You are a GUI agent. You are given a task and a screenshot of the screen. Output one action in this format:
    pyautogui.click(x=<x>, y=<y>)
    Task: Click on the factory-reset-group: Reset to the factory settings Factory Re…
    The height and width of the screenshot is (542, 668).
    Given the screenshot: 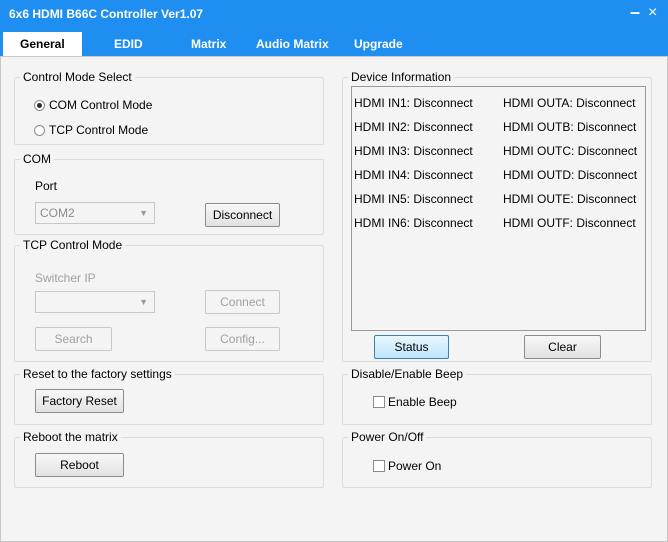 What is the action you would take?
    pyautogui.click(x=169, y=396)
    